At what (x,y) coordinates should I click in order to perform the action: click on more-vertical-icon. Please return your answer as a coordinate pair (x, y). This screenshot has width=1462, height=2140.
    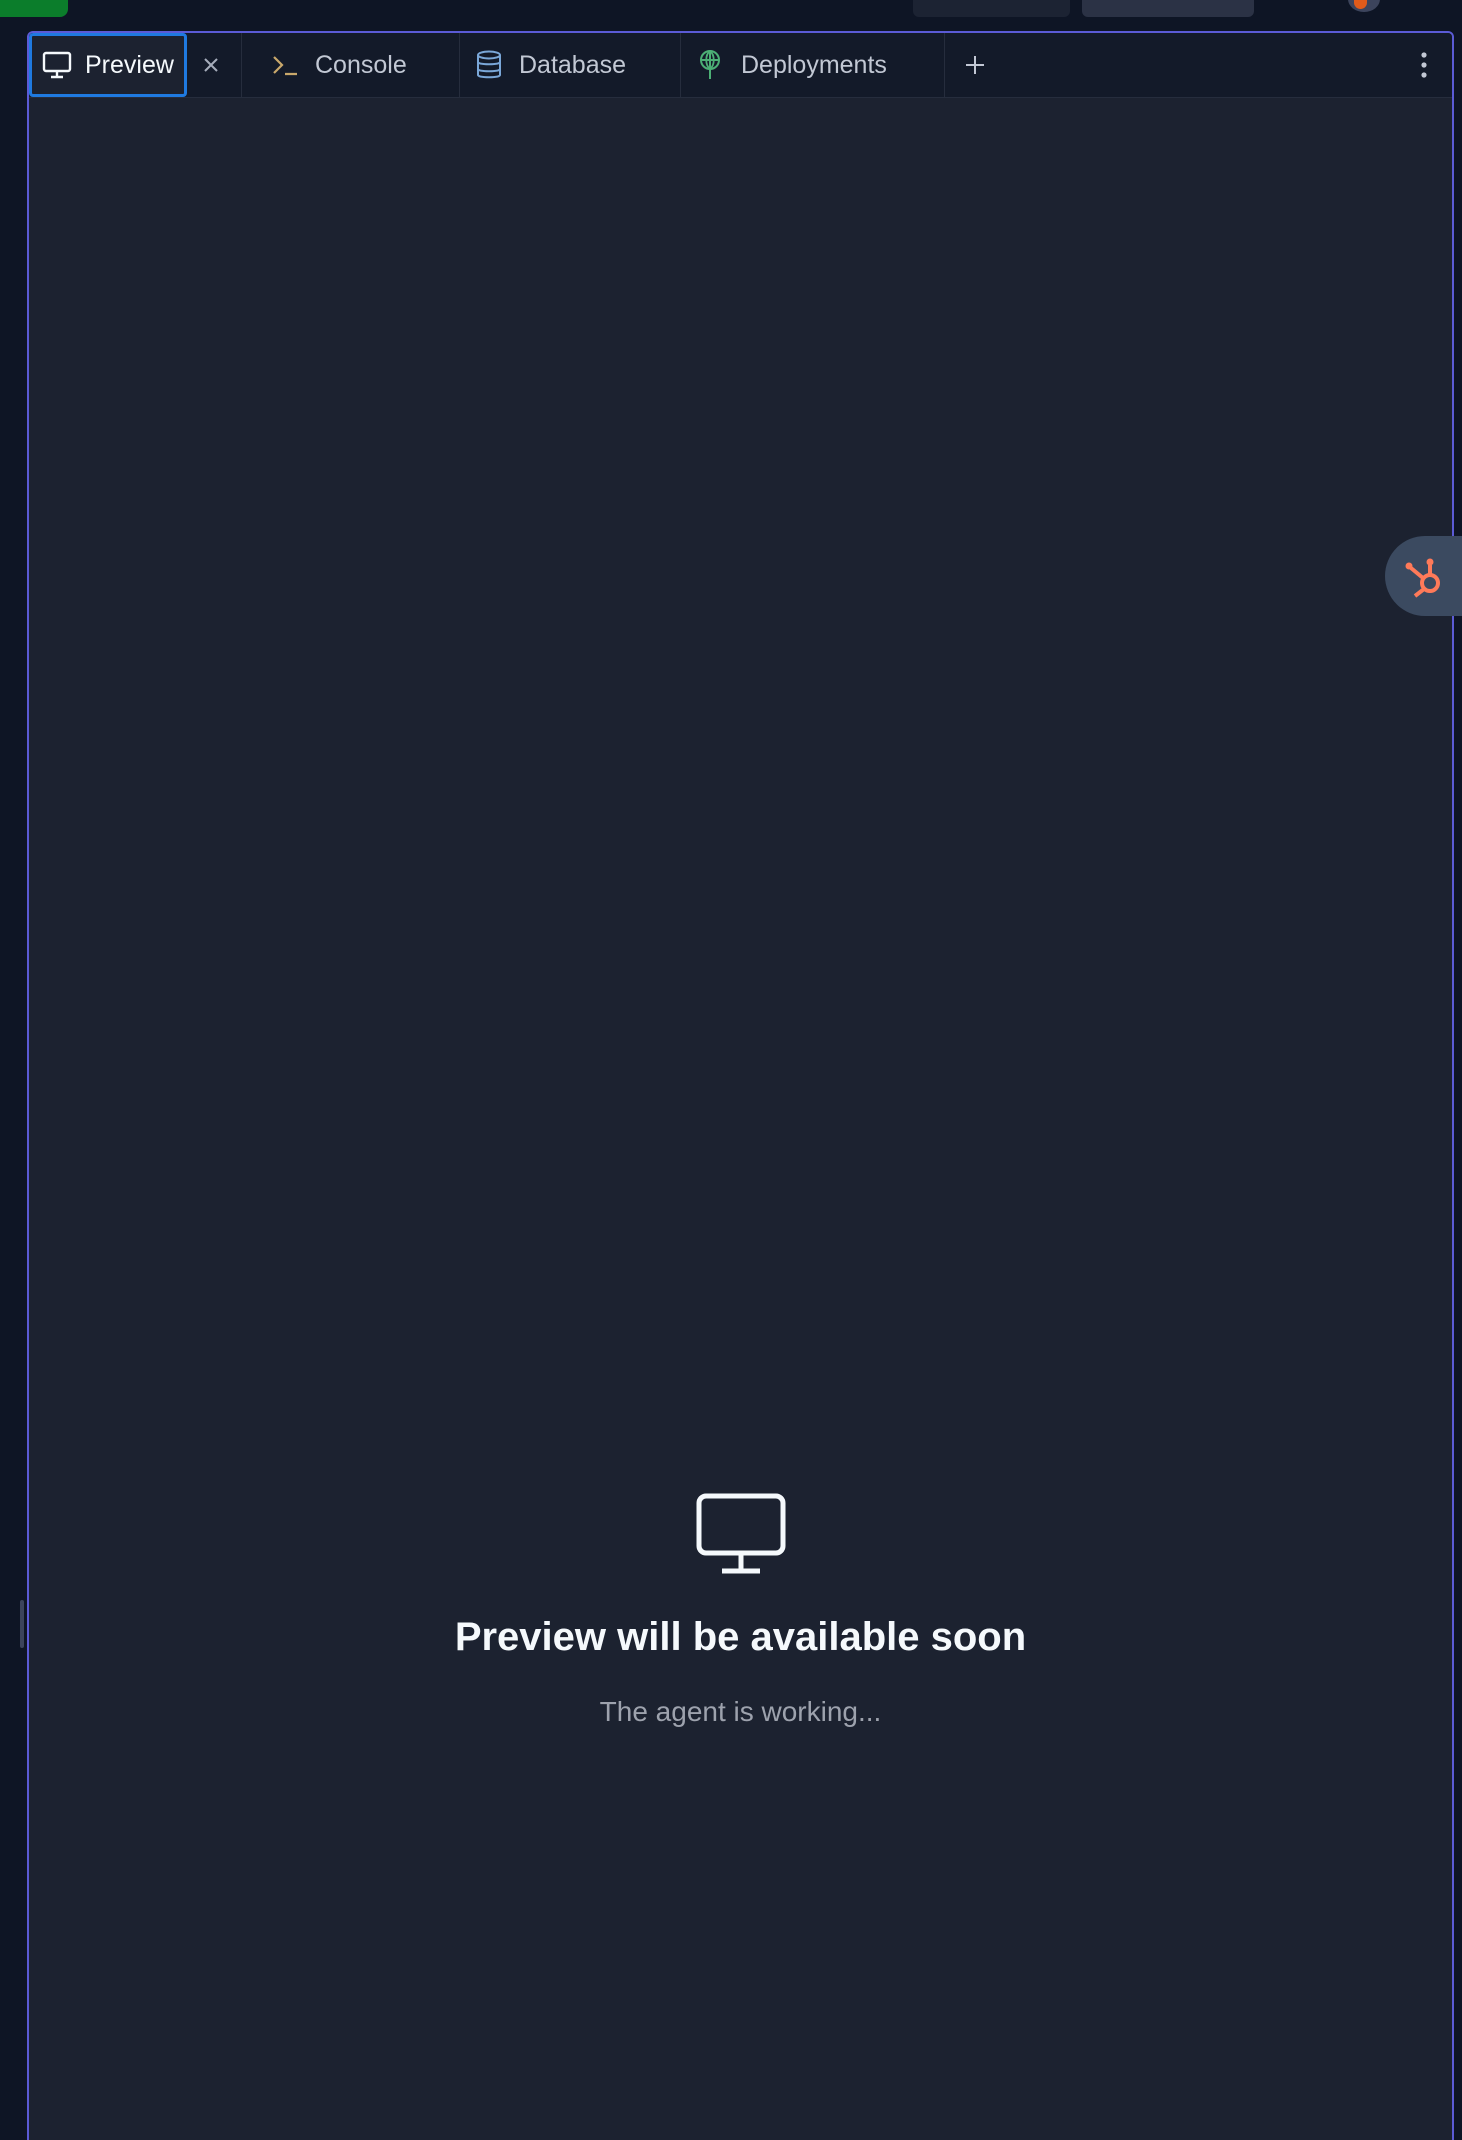
    Looking at the image, I should click on (1424, 65).